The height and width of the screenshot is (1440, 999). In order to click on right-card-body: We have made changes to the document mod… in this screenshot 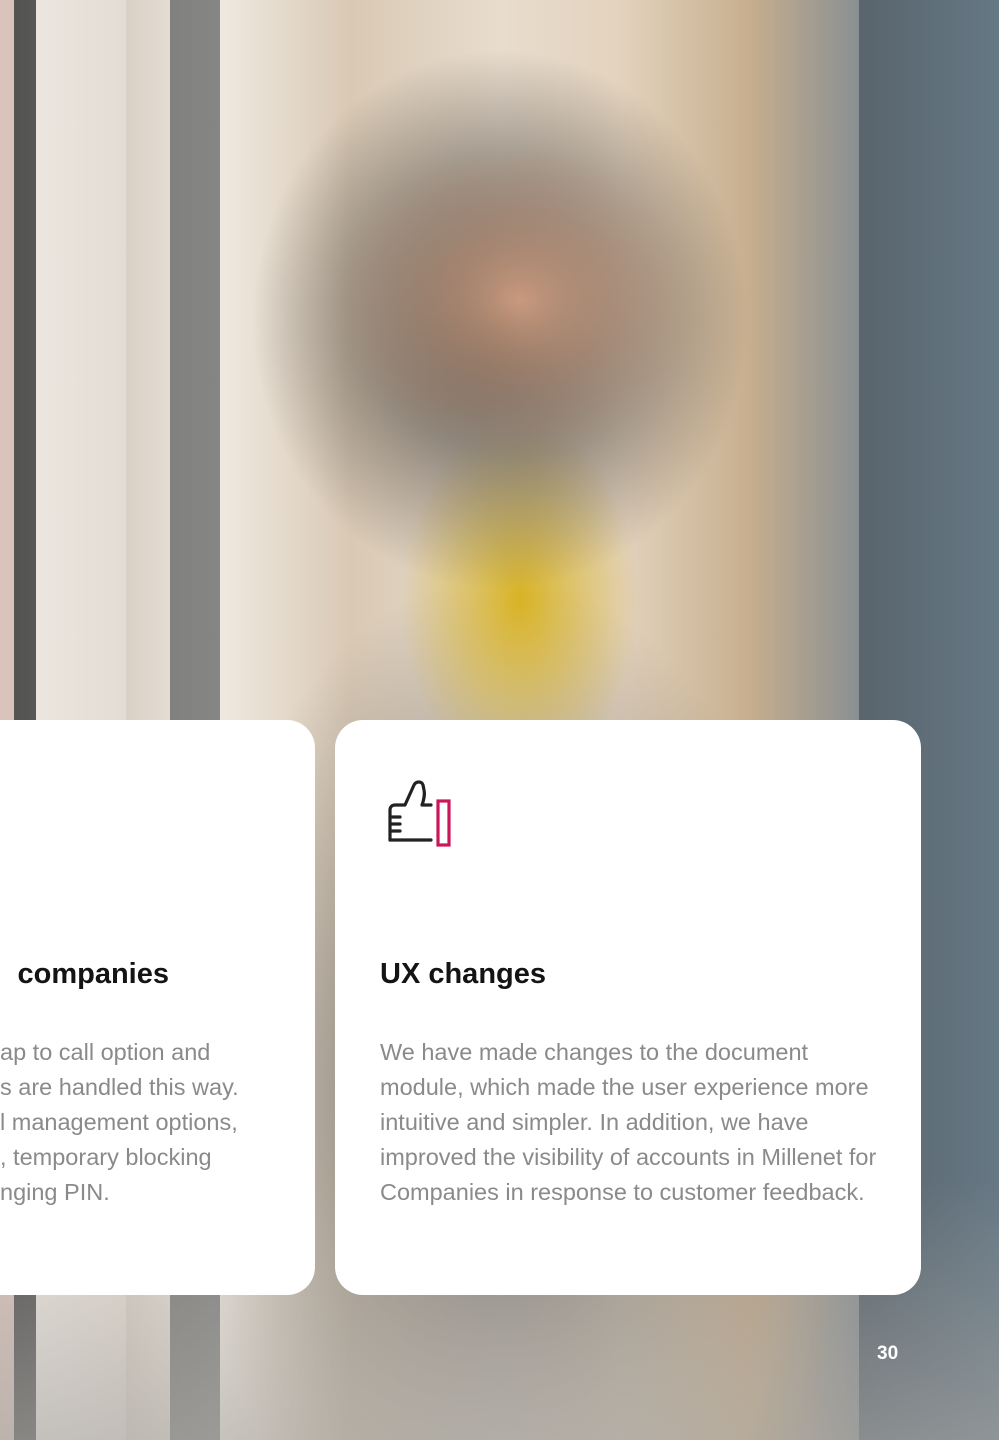, I will do `click(628, 1122)`.